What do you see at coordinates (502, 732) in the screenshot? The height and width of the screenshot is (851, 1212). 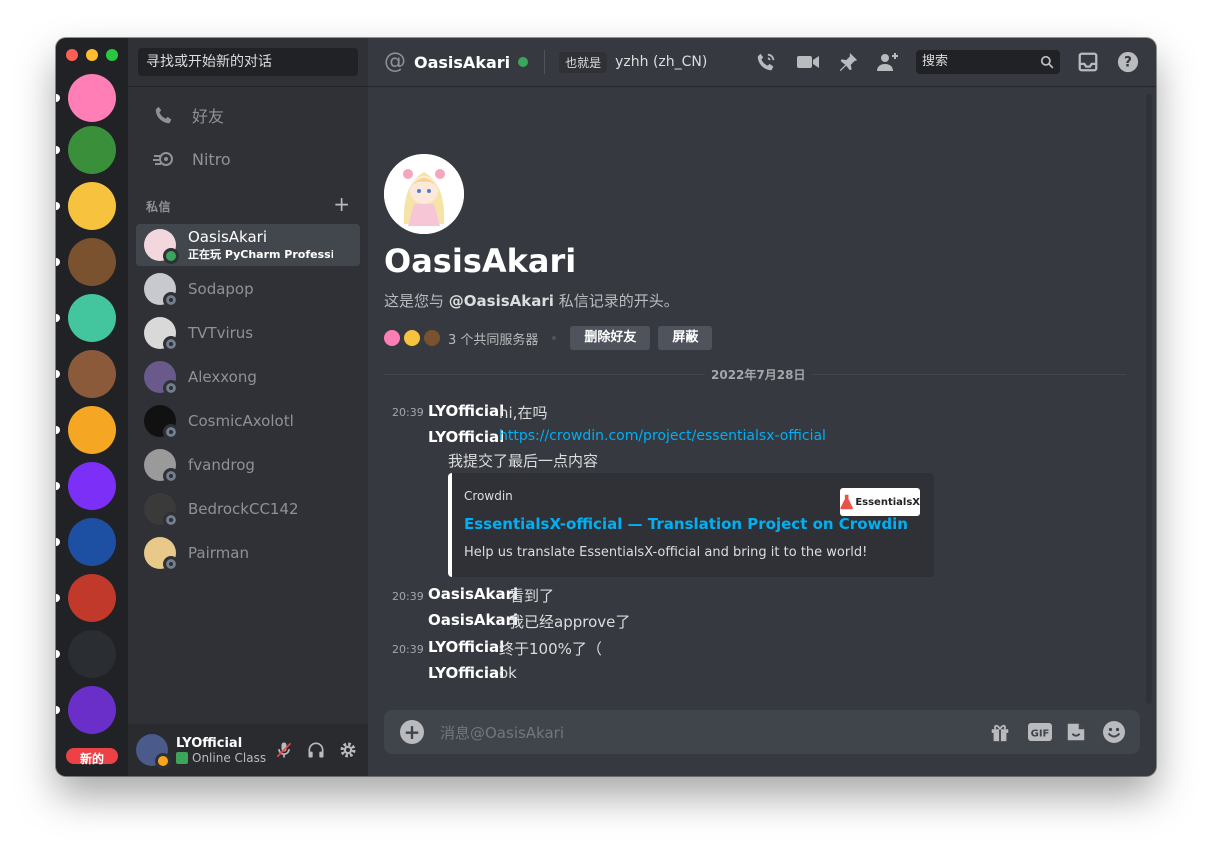 I see `message-input: 消息@OasisAkari` at bounding box center [502, 732].